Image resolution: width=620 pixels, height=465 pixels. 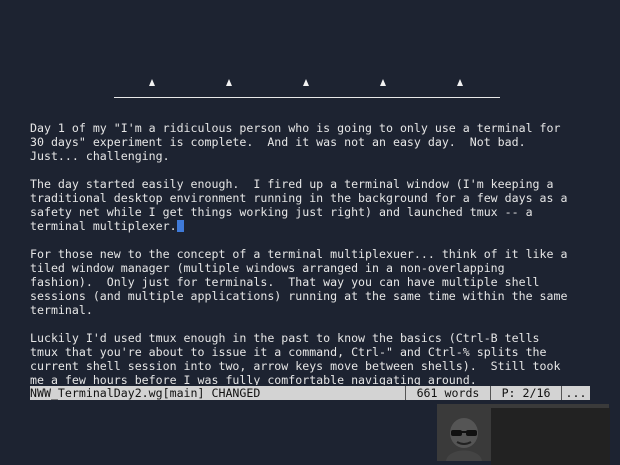 What do you see at coordinates (180, 226) in the screenshot?
I see `text-cursor` at bounding box center [180, 226].